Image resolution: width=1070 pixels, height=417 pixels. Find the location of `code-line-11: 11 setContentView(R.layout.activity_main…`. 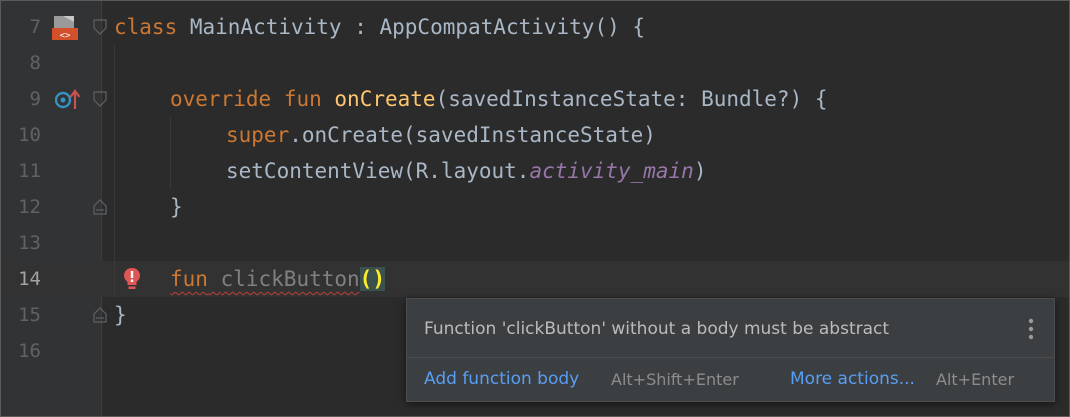

code-line-11: 11 setContentView(R.layout.activity_main… is located at coordinates (535, 171).